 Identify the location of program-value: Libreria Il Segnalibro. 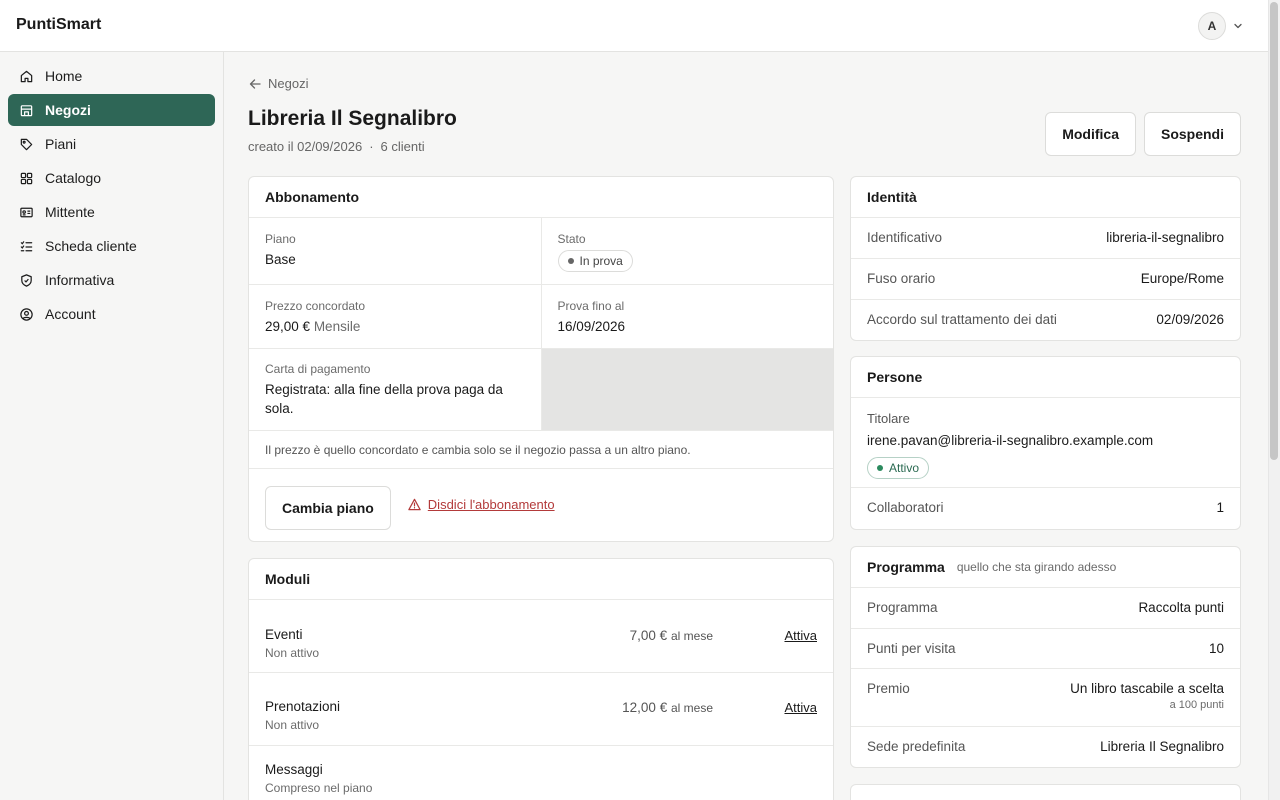
(1162, 746).